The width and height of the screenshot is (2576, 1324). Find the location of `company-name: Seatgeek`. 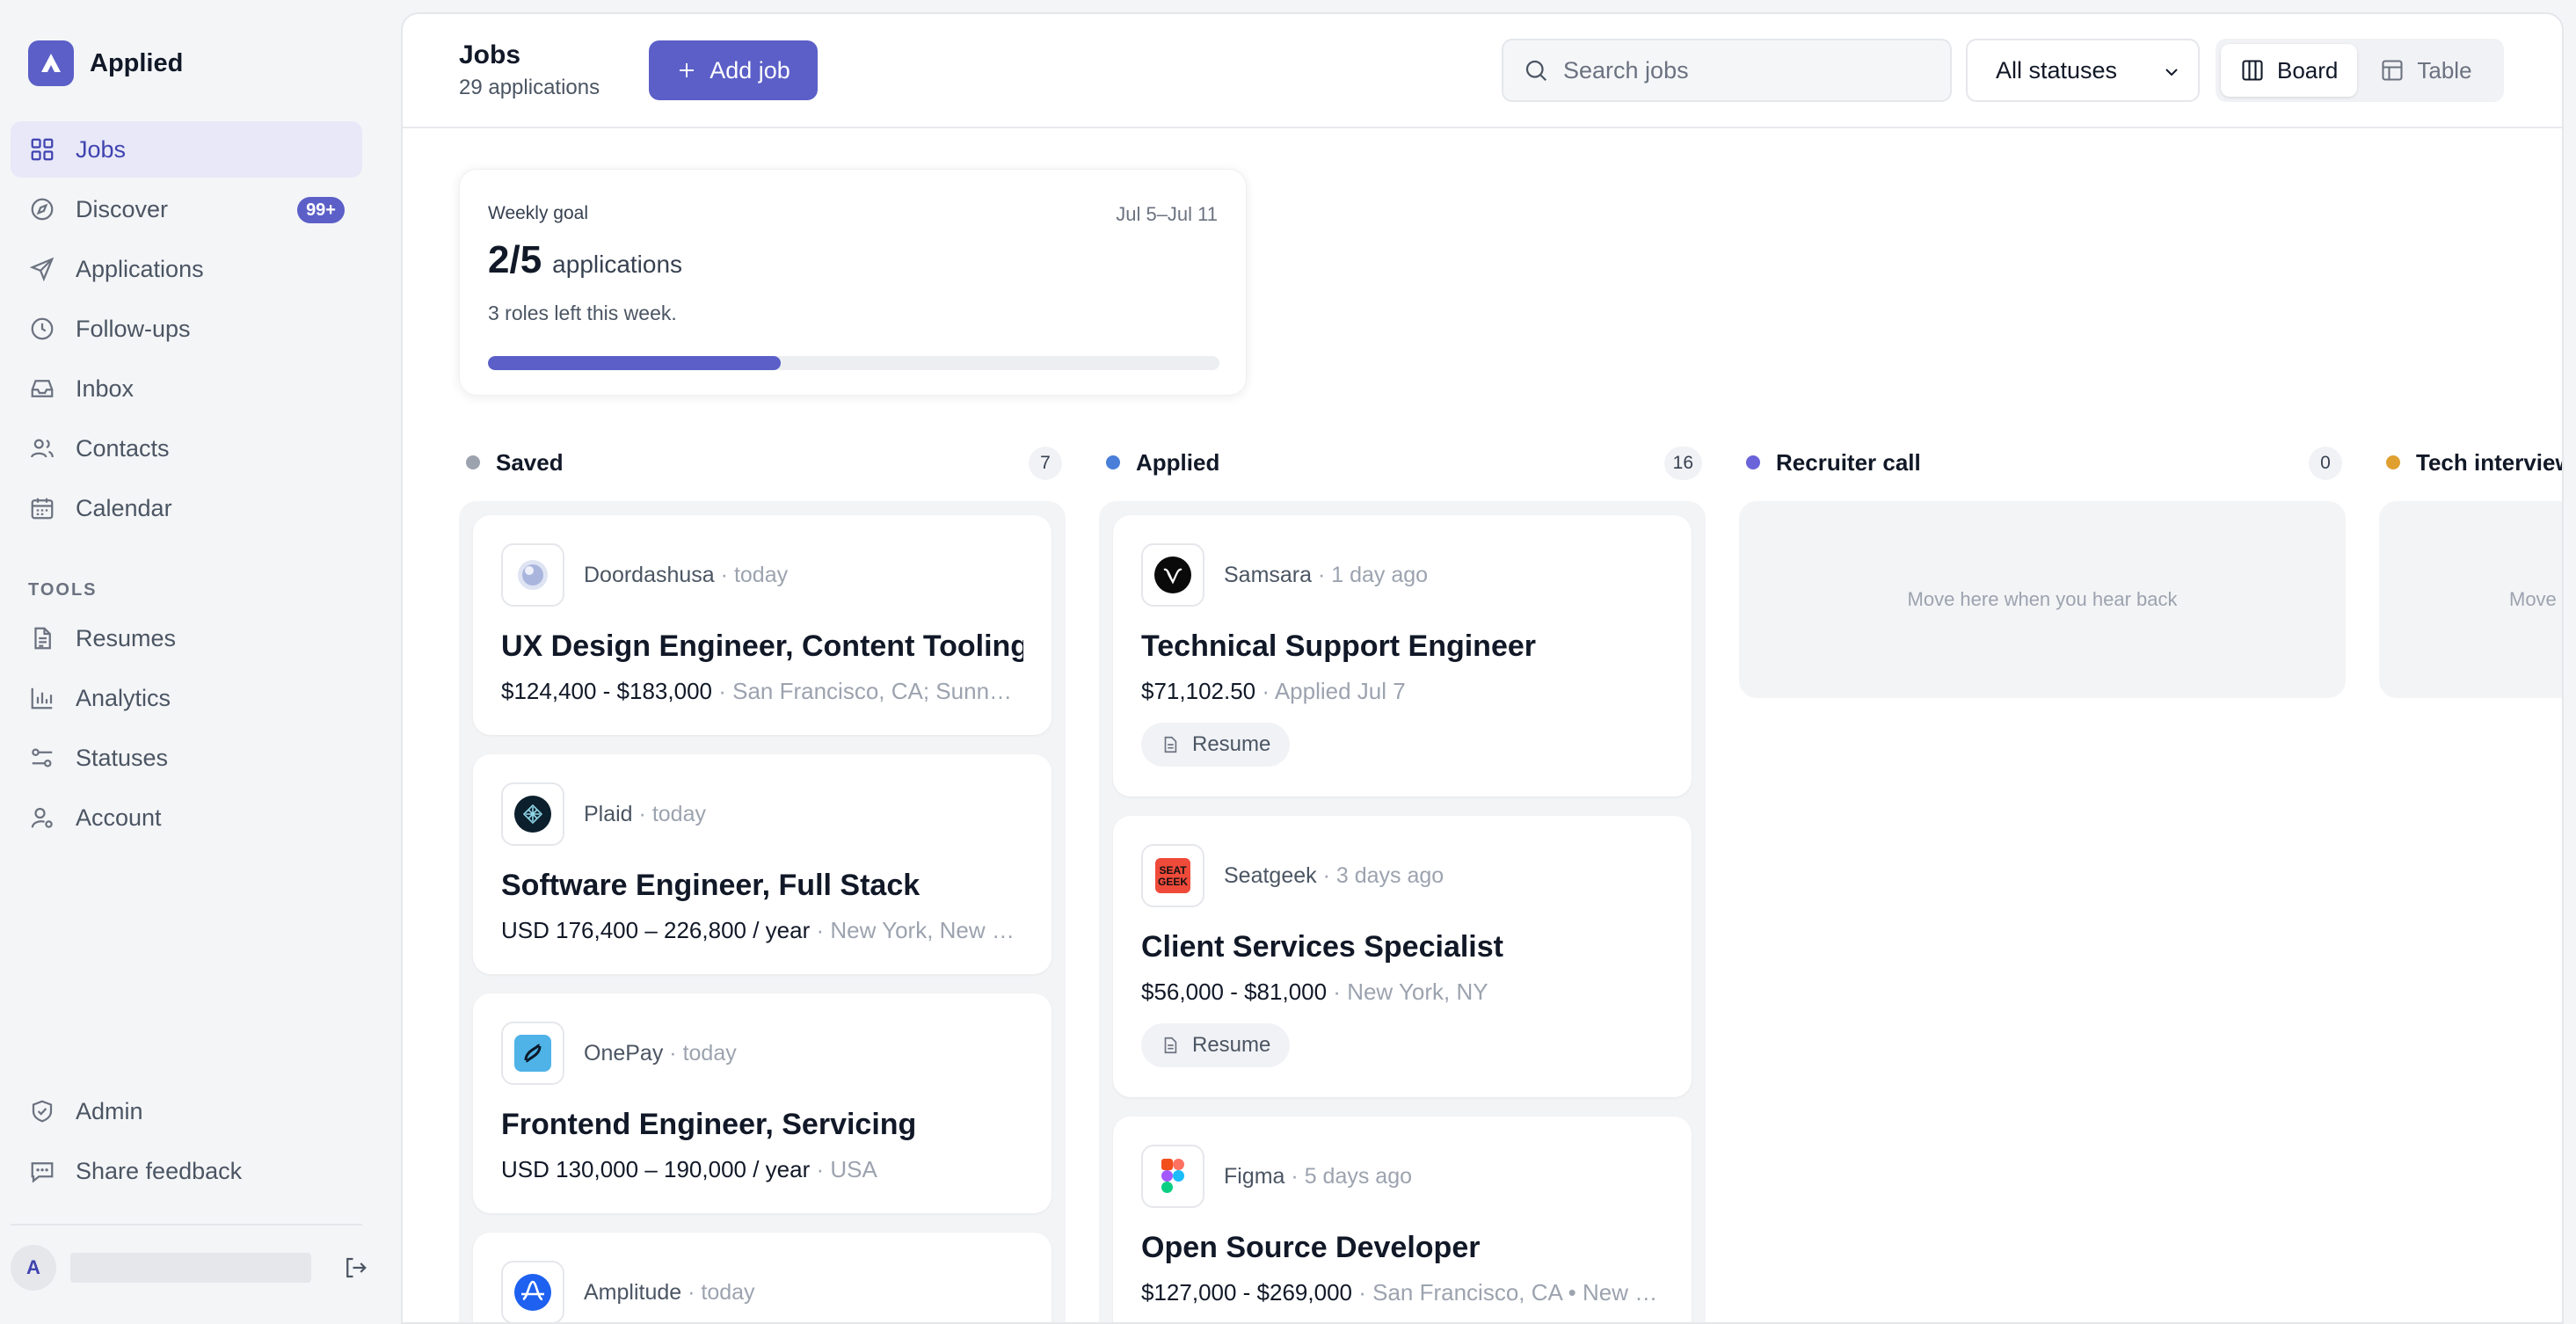

company-name: Seatgeek is located at coordinates (1270, 875).